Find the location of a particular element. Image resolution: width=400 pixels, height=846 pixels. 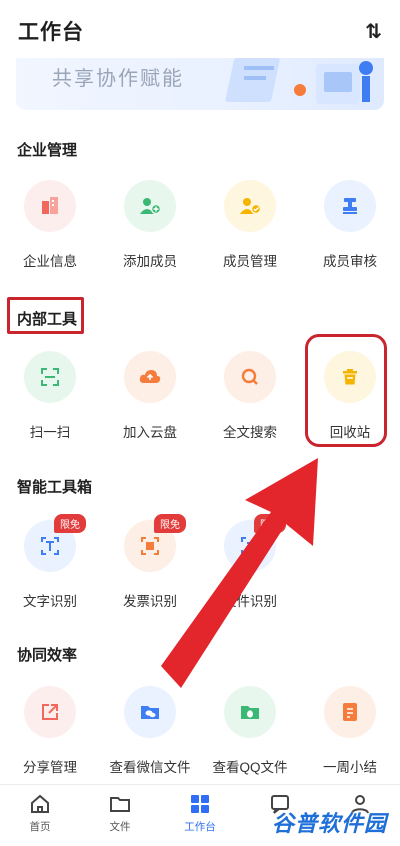

tile-label: 查看QQ文件 is located at coordinates (250, 767).